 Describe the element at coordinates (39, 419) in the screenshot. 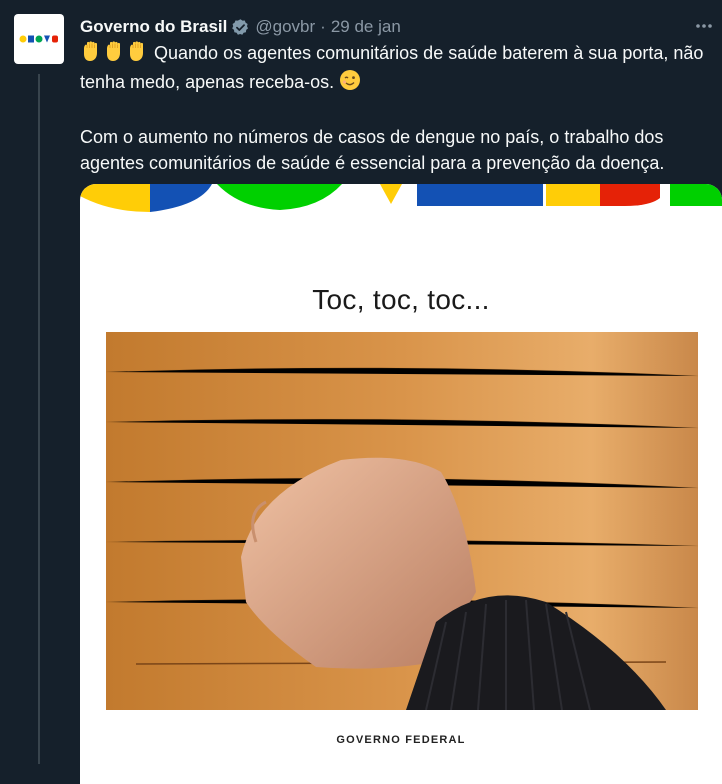

I see `thread-line` at that location.